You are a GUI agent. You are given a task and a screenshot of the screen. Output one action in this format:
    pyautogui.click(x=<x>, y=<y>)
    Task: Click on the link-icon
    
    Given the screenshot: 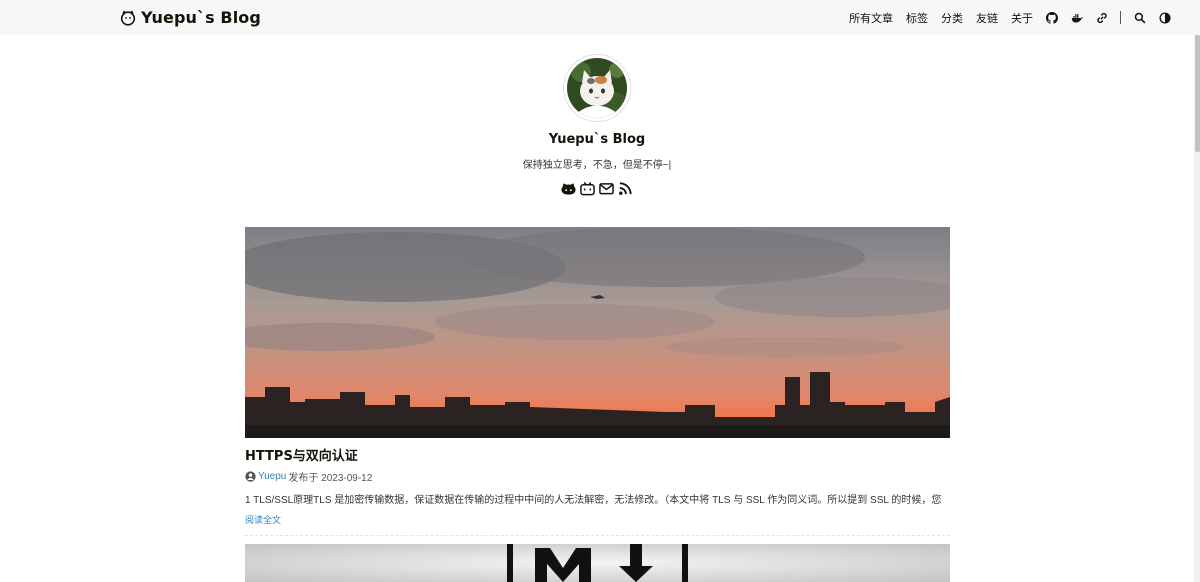 What is the action you would take?
    pyautogui.click(x=1102, y=18)
    